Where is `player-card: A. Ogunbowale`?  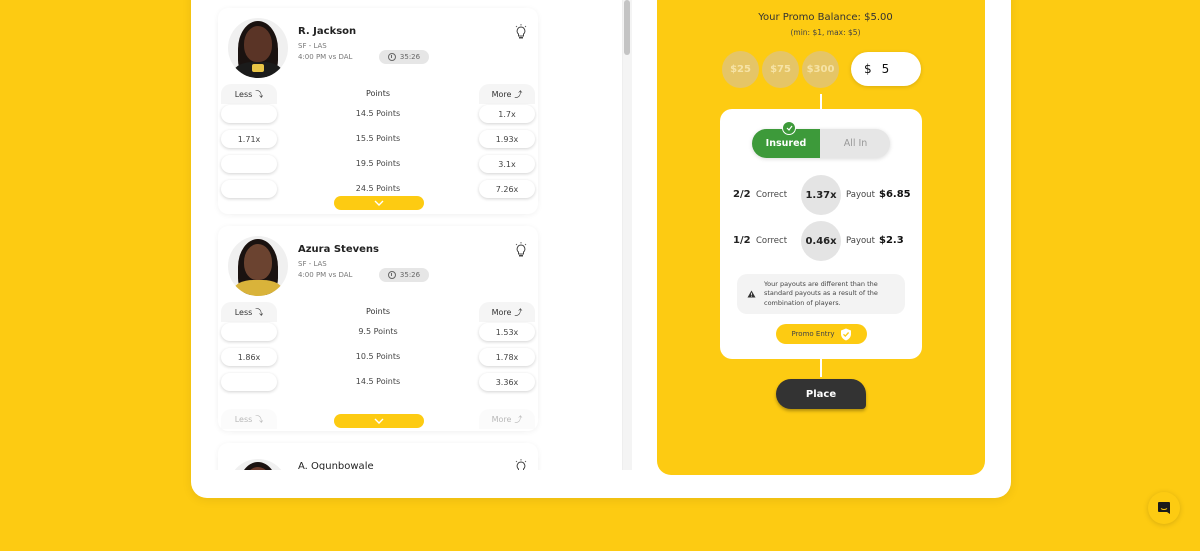 player-card: A. Ogunbowale is located at coordinates (378, 456).